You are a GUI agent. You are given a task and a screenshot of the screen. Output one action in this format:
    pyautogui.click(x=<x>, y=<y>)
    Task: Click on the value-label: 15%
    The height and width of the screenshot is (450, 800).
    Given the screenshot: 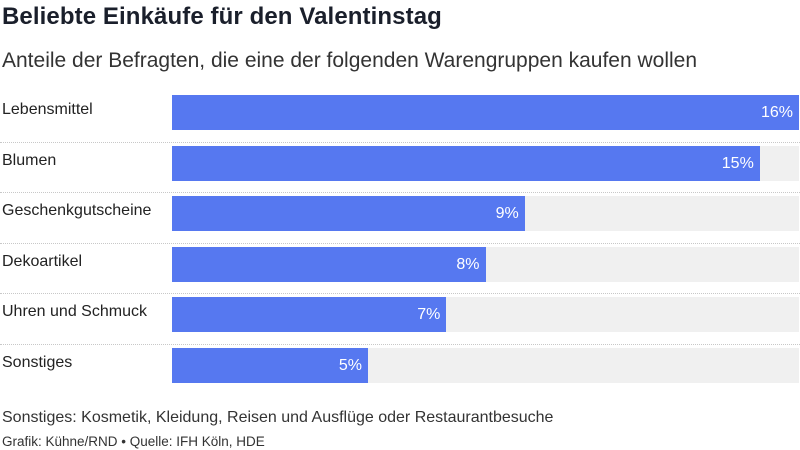 What is the action you would take?
    pyautogui.click(x=737, y=163)
    